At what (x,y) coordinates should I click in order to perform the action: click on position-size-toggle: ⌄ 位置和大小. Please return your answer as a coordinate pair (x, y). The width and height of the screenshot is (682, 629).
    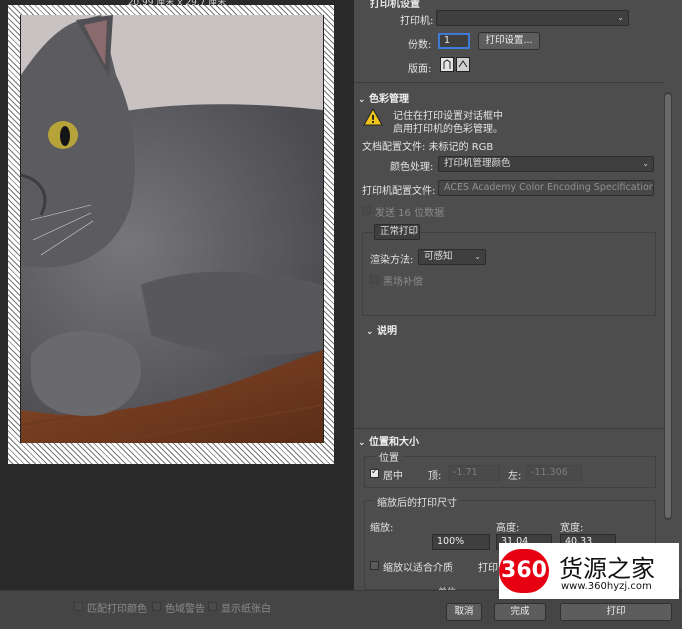
    Looking at the image, I should click on (388, 440).